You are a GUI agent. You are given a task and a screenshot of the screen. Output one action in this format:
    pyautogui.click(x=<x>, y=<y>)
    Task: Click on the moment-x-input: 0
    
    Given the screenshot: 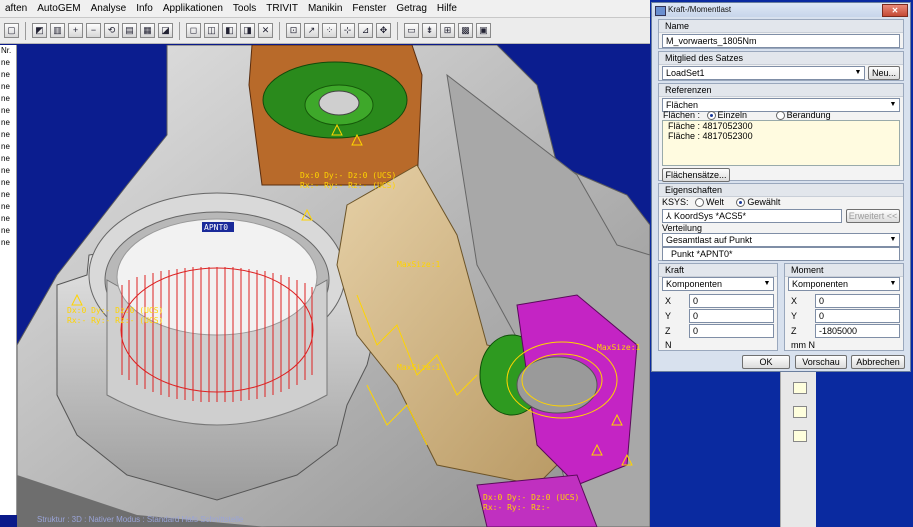 What is the action you would take?
    pyautogui.click(x=857, y=301)
    